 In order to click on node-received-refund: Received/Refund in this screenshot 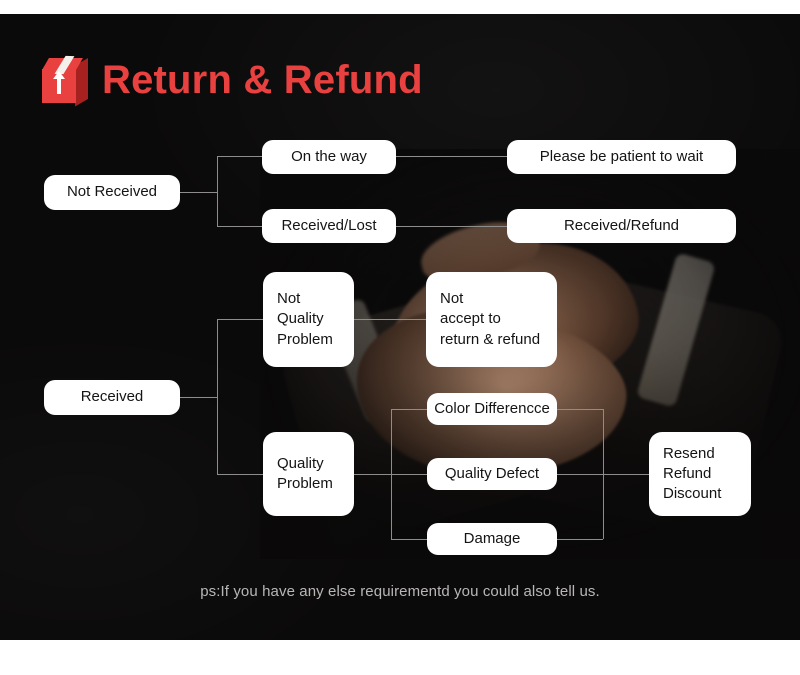, I will do `click(621, 226)`.